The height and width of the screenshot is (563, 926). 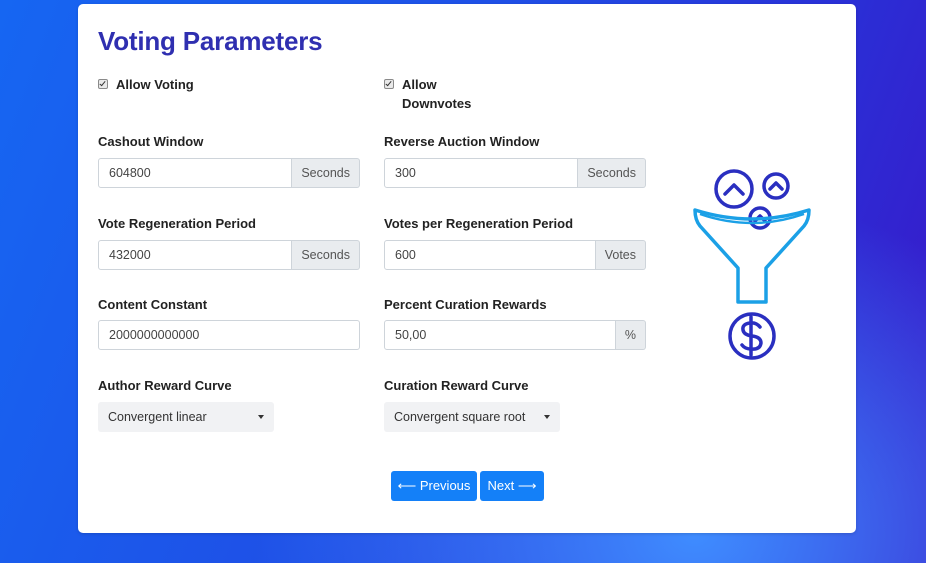 I want to click on allow-voting-label: Allow Voting, so click(x=155, y=84).